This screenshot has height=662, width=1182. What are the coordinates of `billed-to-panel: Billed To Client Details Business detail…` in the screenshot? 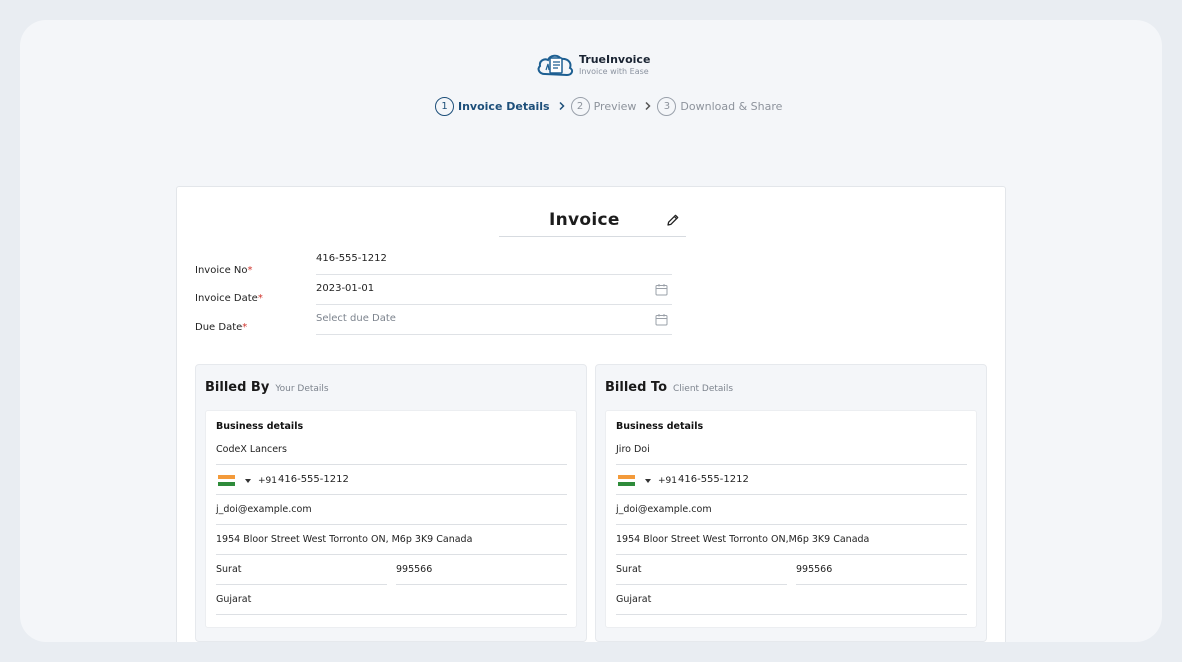 It's located at (791, 503).